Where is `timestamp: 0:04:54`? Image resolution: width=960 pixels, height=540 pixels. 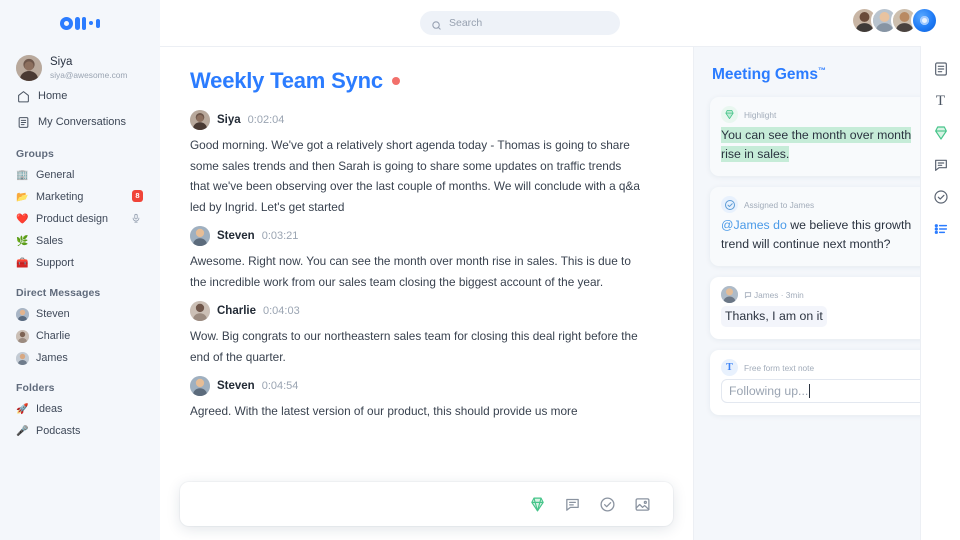 timestamp: 0:04:54 is located at coordinates (280, 386).